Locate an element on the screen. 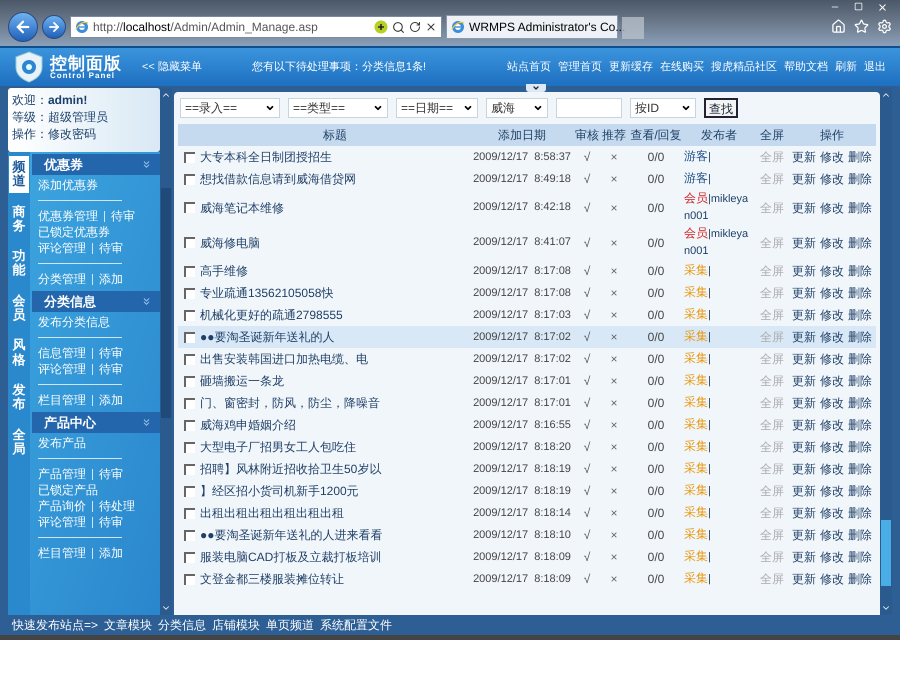 This screenshot has width=900, height=685. nav-link: 帮助文档 is located at coordinates (806, 67).